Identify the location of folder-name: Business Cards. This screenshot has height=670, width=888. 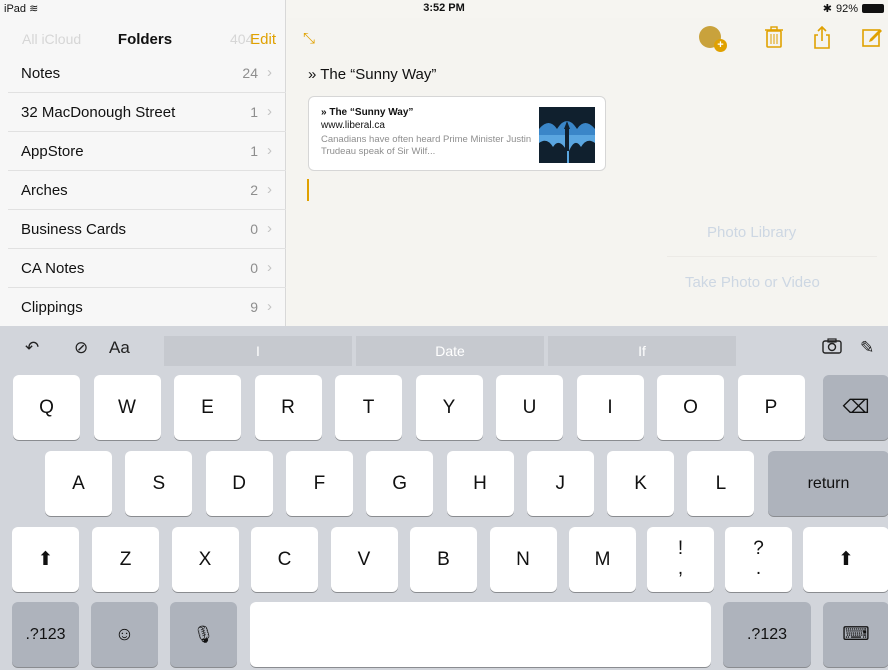
(74, 229).